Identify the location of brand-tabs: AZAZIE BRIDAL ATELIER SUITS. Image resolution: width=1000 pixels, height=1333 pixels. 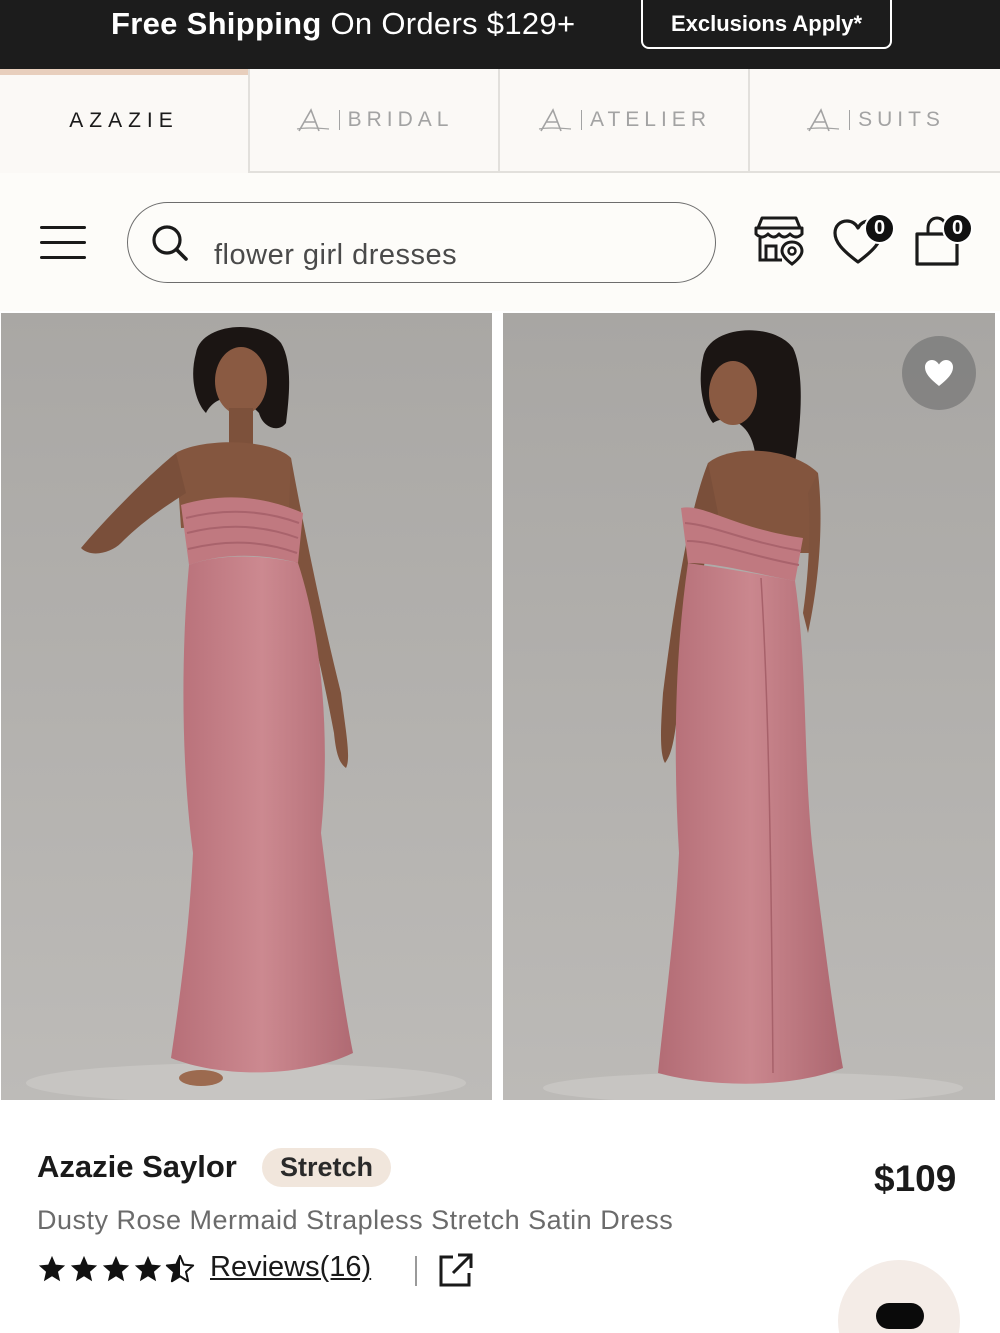
(500, 121).